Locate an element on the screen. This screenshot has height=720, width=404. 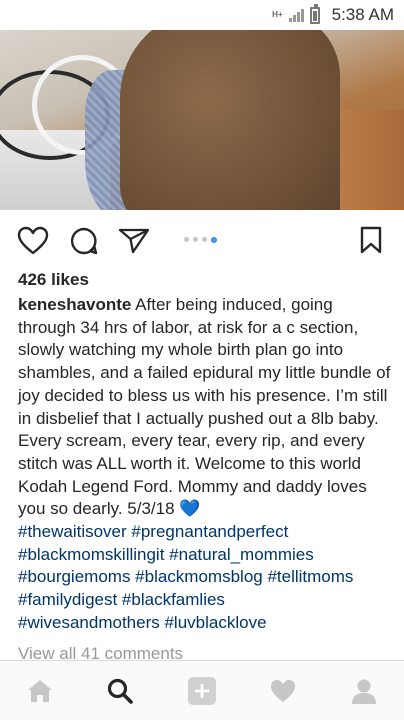
bookmark-icon is located at coordinates (371, 240).